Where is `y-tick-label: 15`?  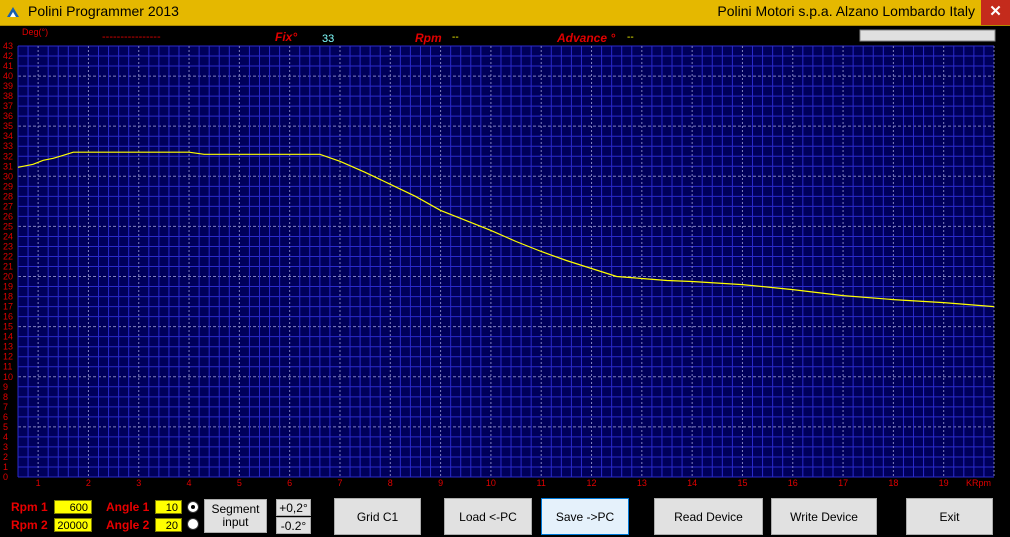 y-tick-label: 15 is located at coordinates (8, 327).